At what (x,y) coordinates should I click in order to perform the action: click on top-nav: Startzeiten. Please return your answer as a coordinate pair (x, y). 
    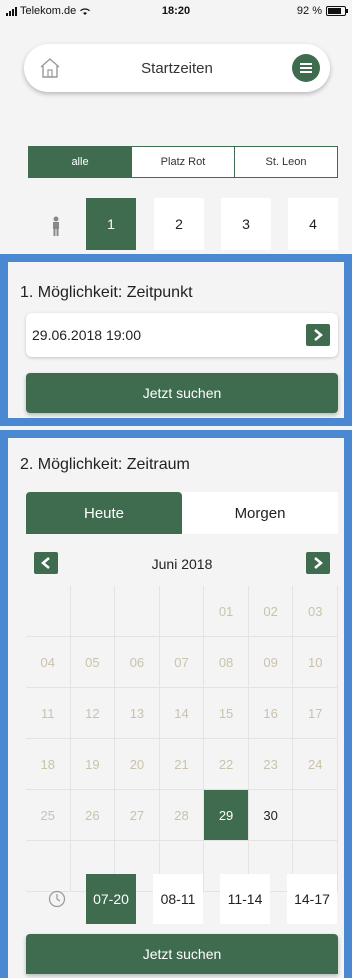
    Looking at the image, I should click on (177, 68).